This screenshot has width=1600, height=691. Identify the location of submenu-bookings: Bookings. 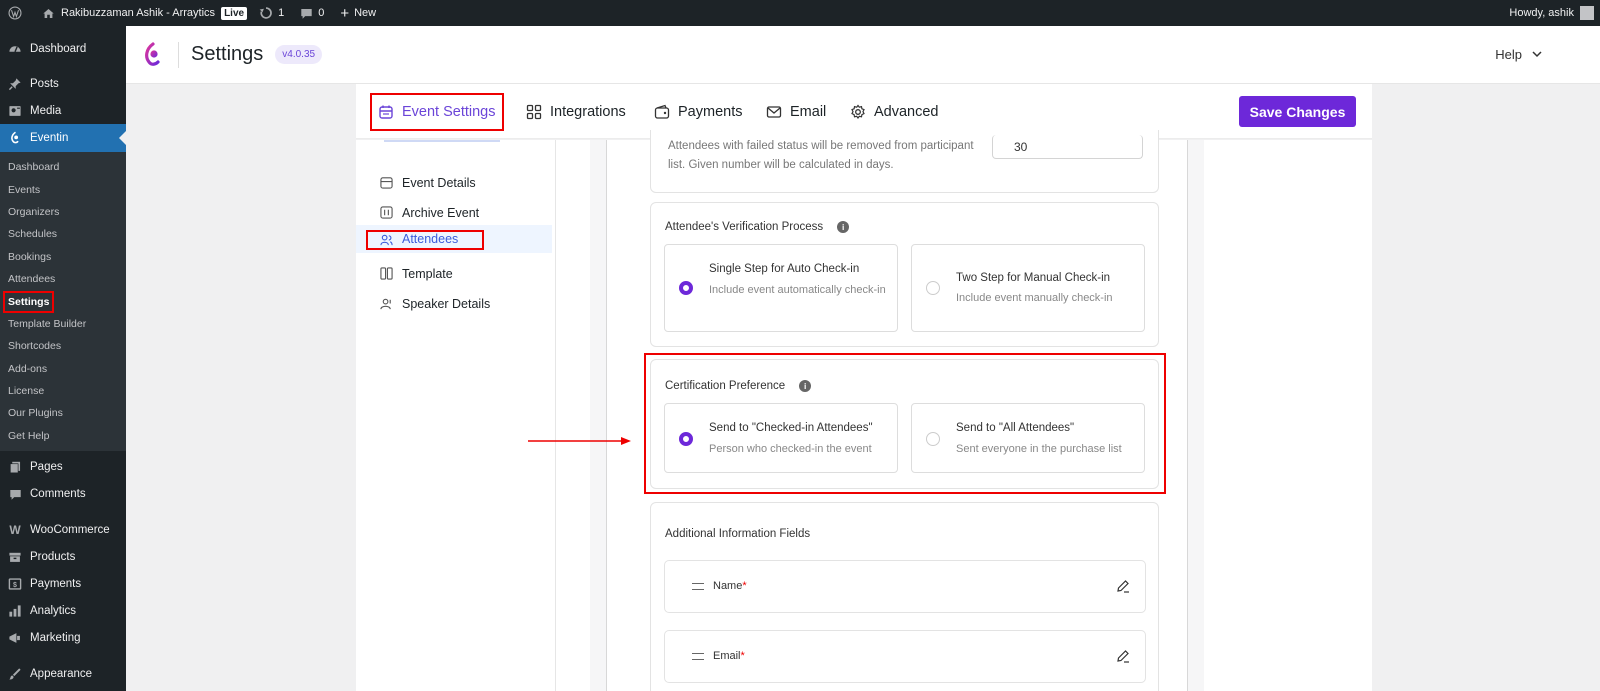
(63, 257).